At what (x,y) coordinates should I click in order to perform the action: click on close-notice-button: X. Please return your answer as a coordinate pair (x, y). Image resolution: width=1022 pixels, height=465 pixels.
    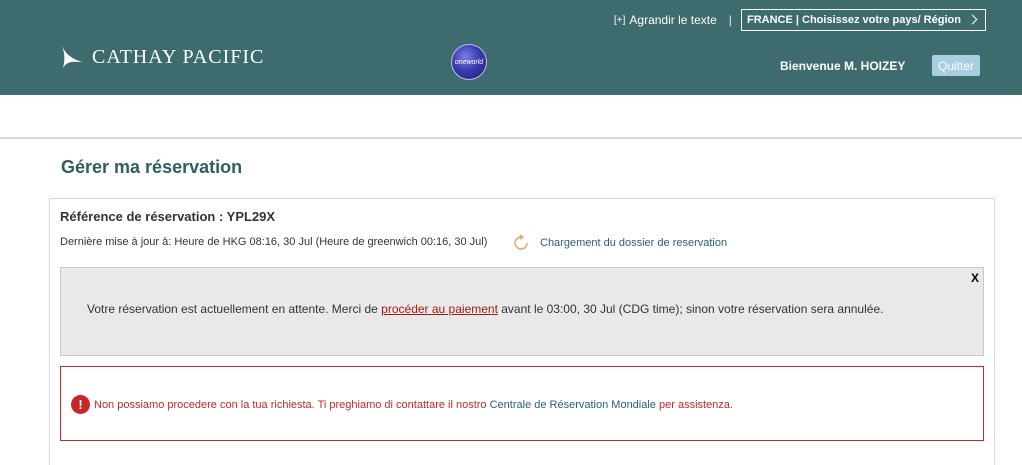
    Looking at the image, I should click on (975, 278).